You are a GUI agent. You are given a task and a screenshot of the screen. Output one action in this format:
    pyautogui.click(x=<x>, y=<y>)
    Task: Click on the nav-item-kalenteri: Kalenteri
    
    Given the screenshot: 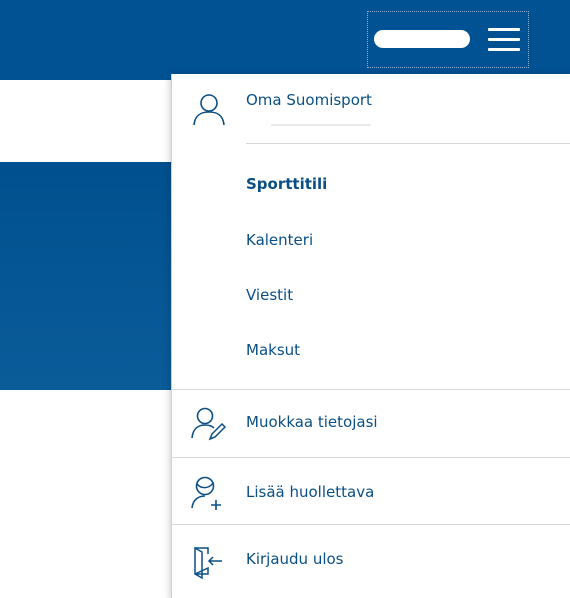 What is the action you would take?
    pyautogui.click(x=279, y=240)
    